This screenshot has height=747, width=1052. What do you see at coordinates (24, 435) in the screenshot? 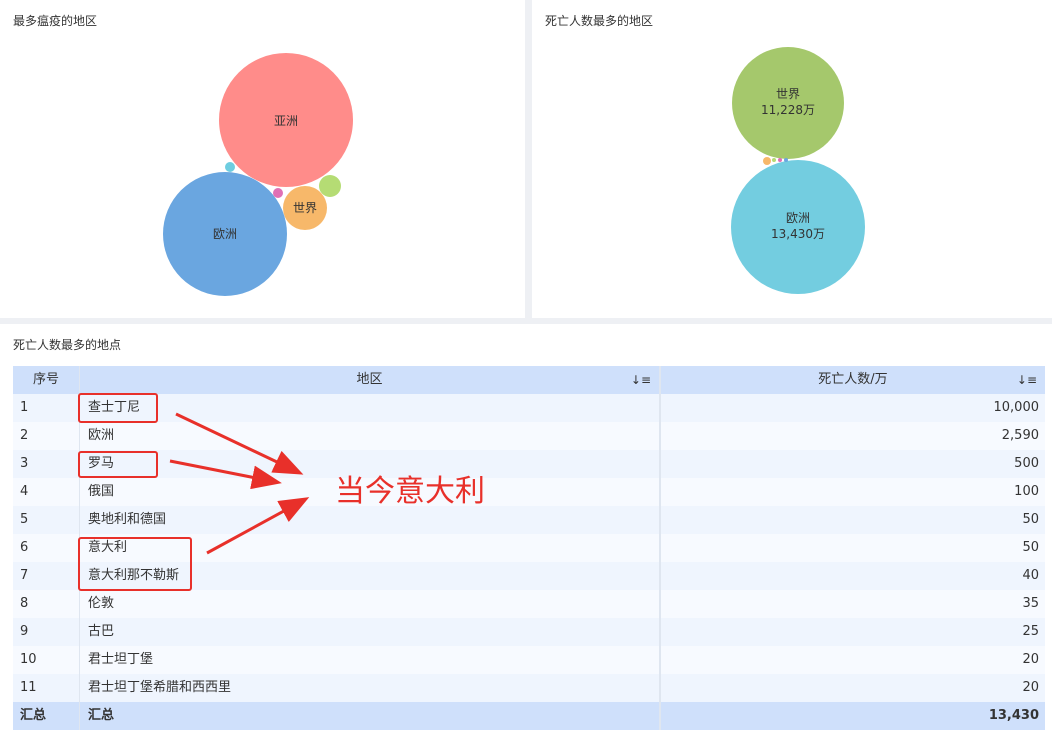
I see `row-index: 2` at bounding box center [24, 435].